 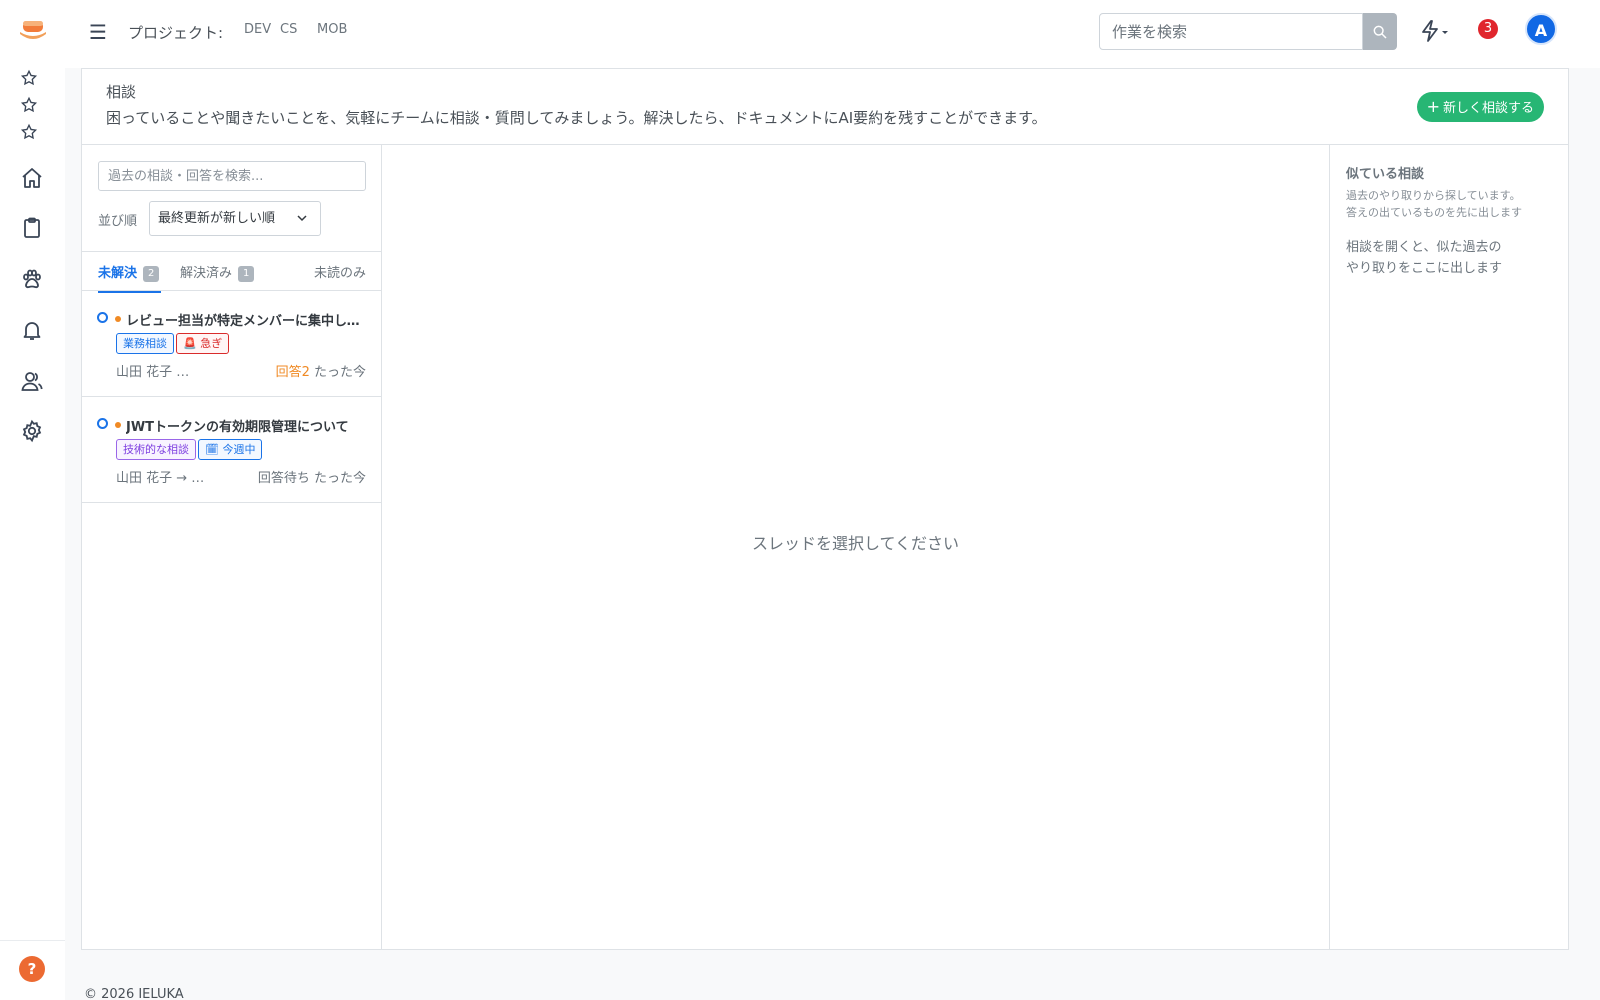 I want to click on new-consultation-button: + 新しく相談する, so click(x=1480, y=107).